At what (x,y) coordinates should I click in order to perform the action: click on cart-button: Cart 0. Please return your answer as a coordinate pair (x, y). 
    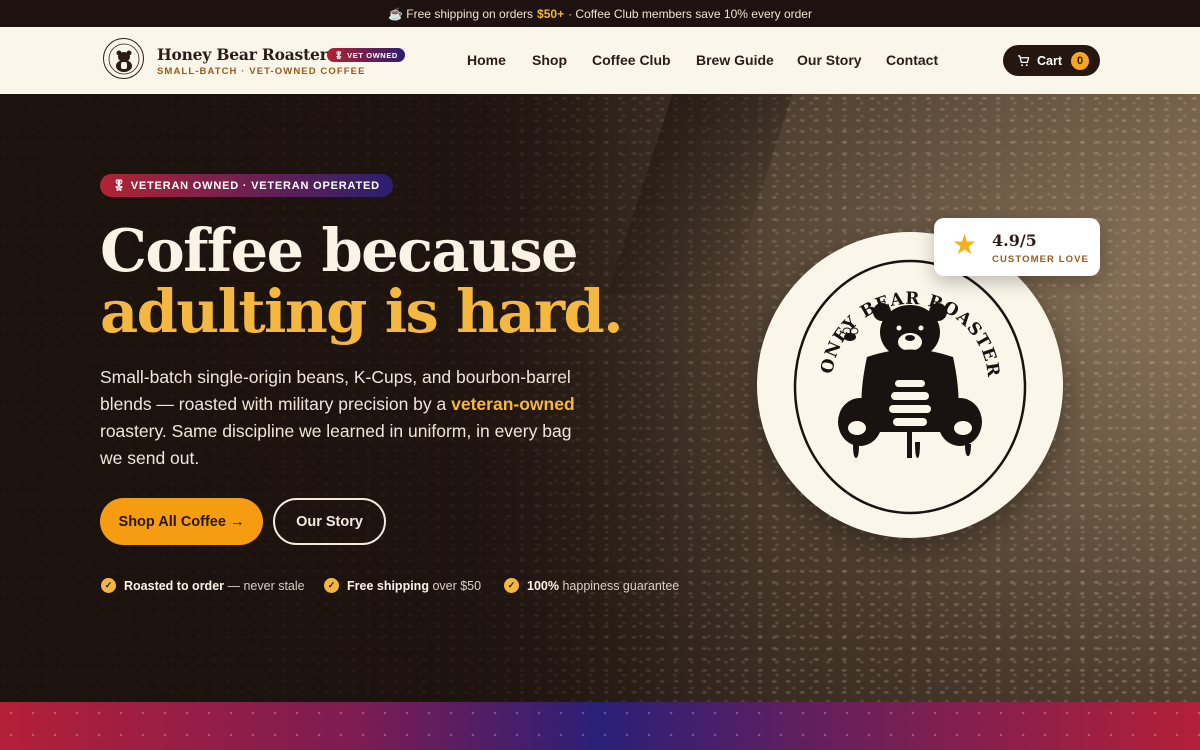
    Looking at the image, I should click on (1051, 60).